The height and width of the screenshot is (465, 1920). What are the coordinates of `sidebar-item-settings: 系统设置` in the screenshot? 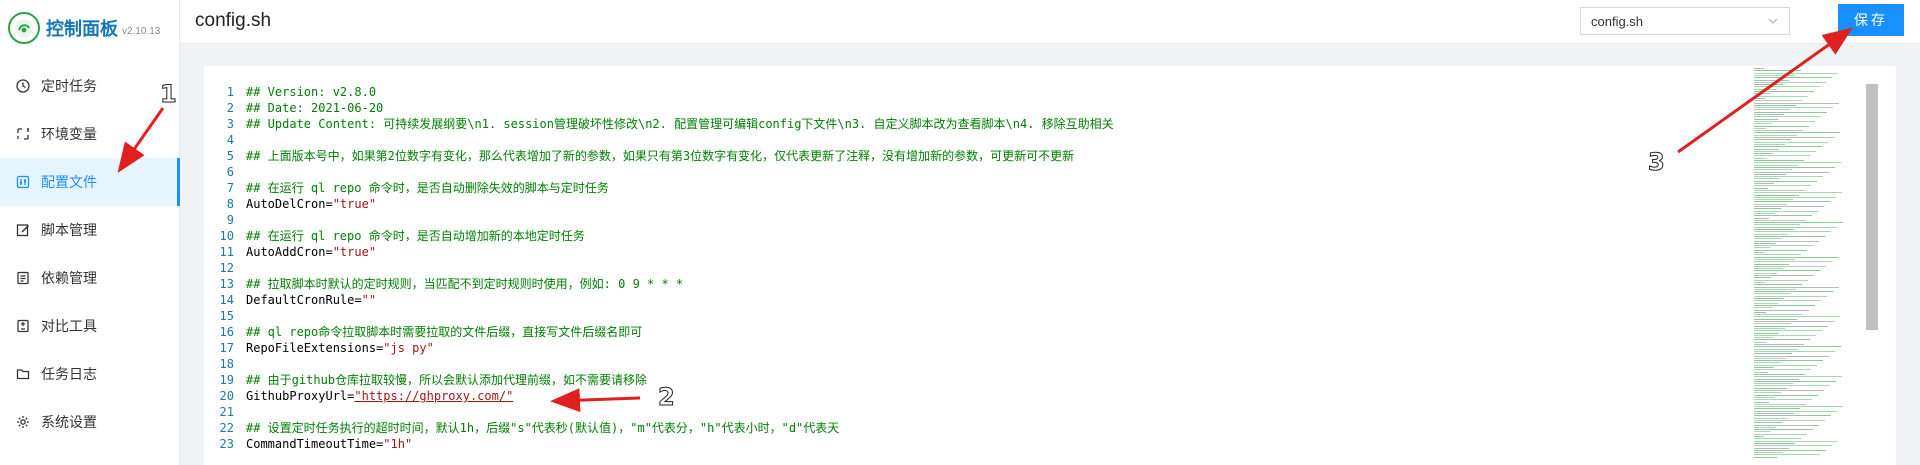 It's located at (90, 422).